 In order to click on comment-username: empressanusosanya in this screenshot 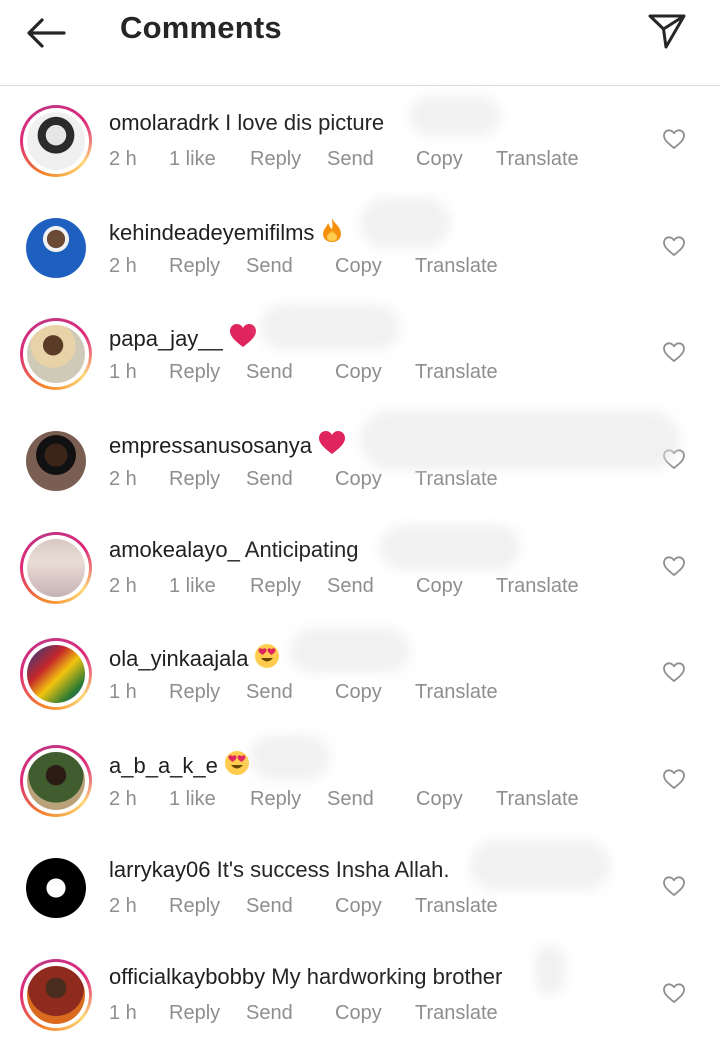, I will do `click(210, 445)`.